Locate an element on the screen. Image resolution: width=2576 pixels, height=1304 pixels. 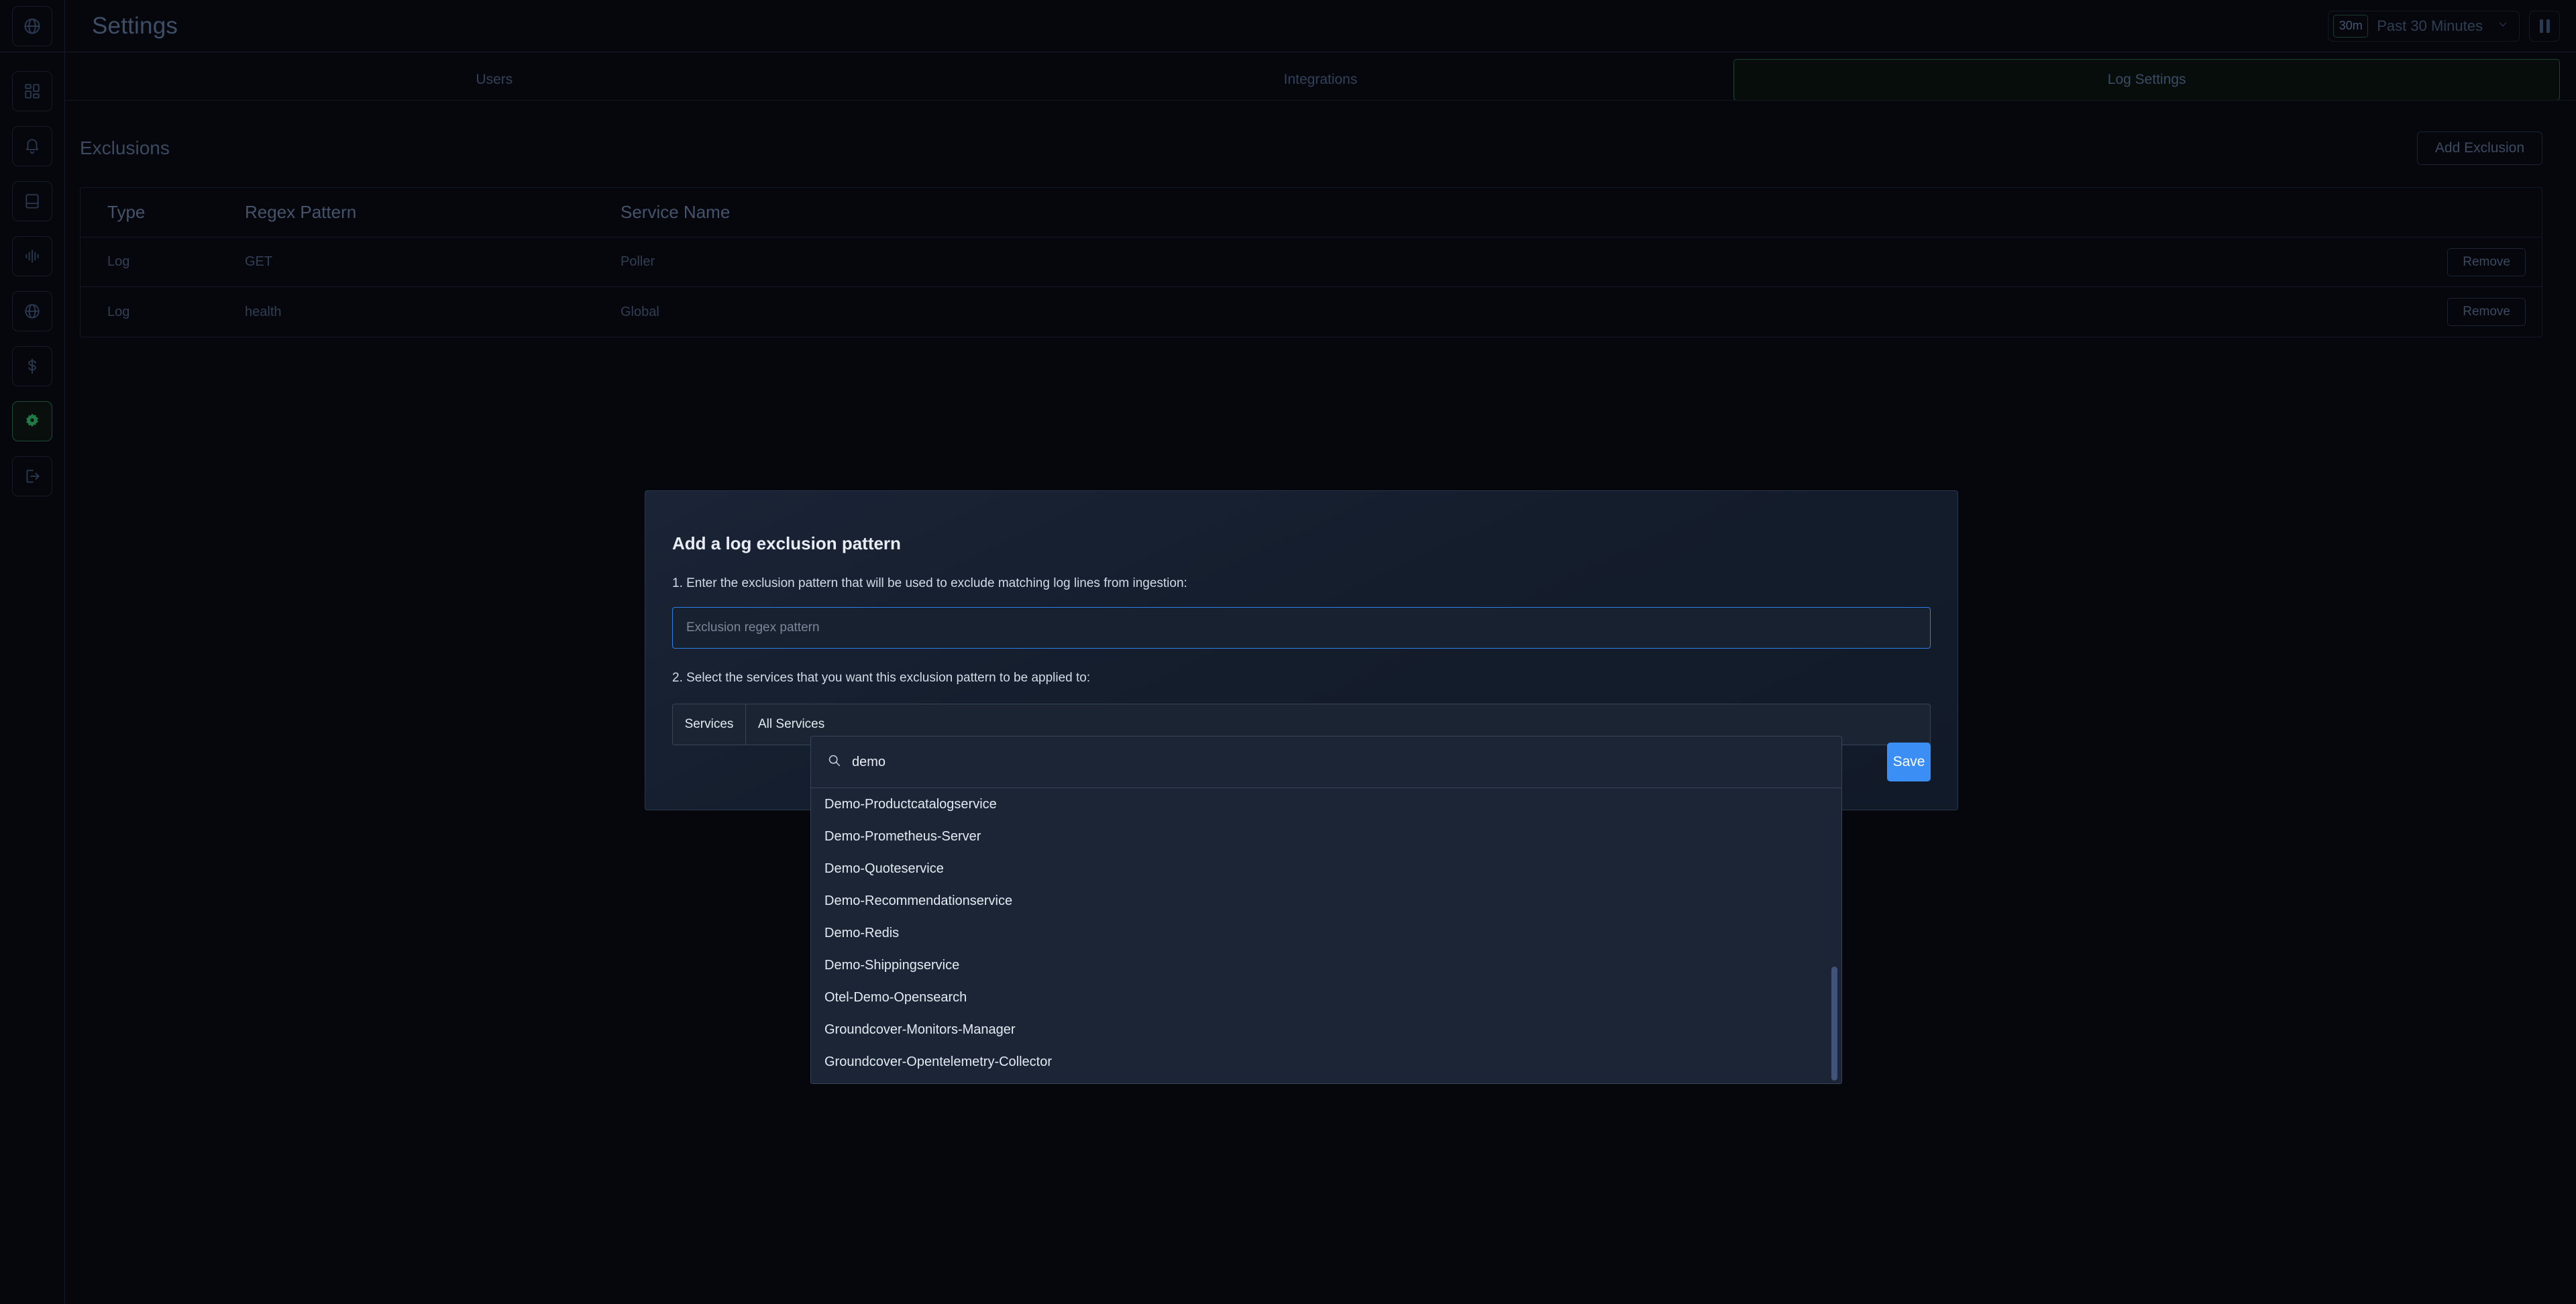
topbar: Settings 30m Past 30 Minutes is located at coordinates (1320, 26).